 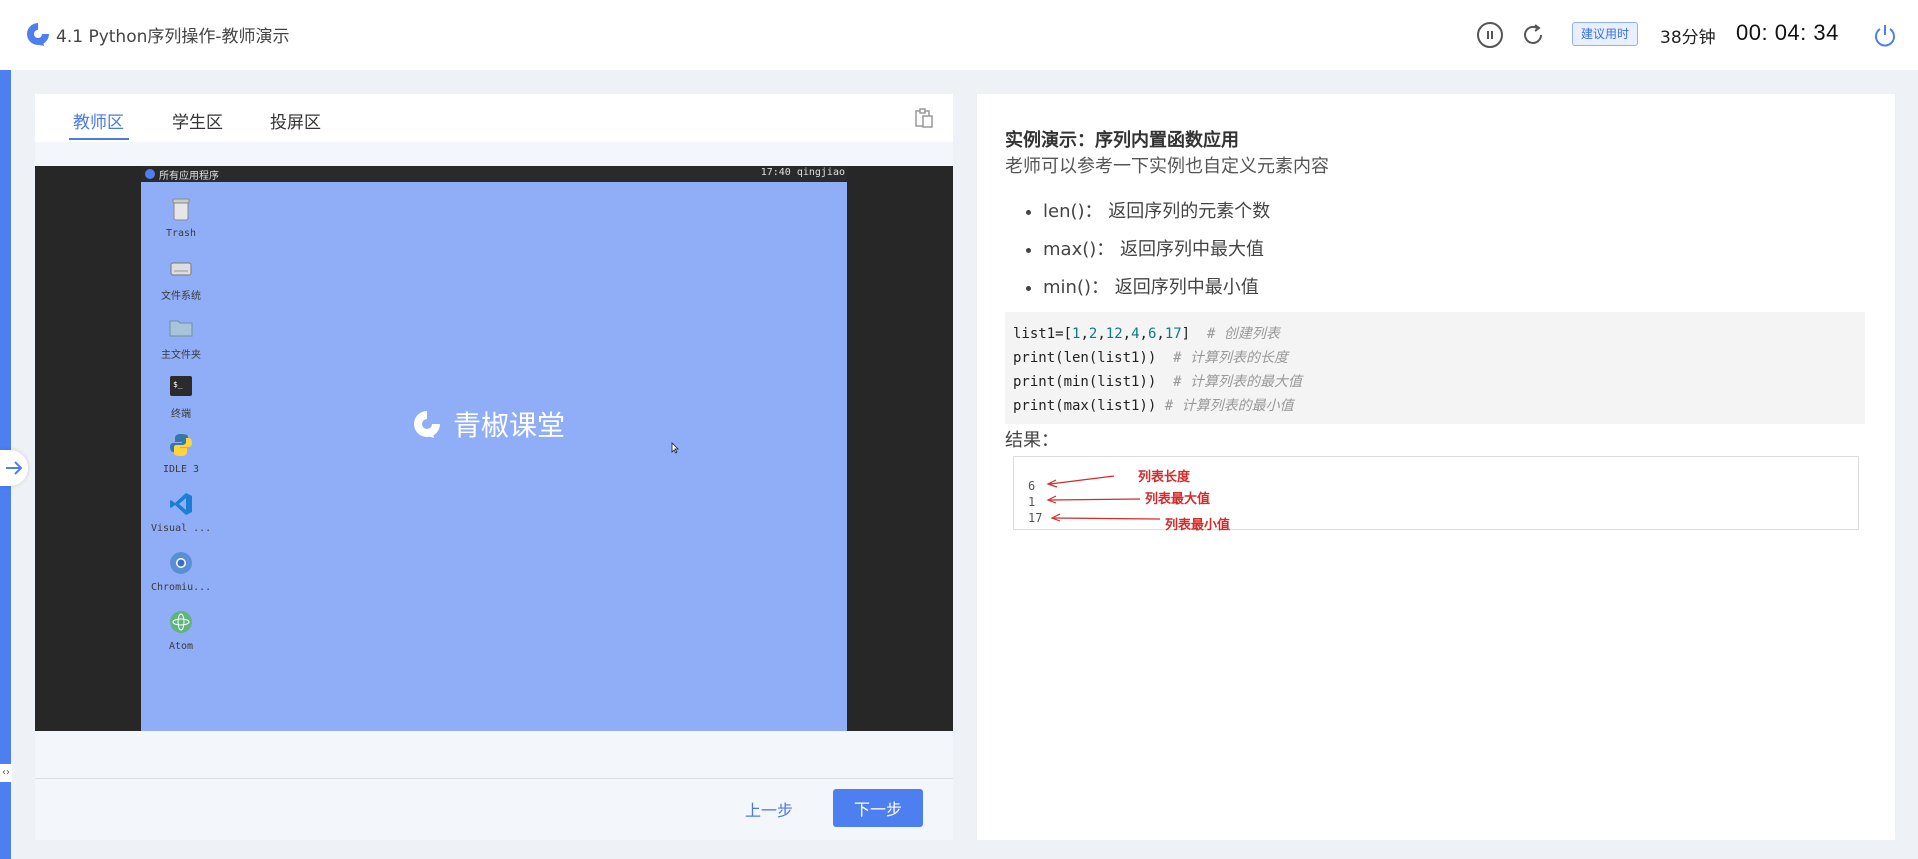 I want to click on tab-projection: 投屏区, so click(x=295, y=120).